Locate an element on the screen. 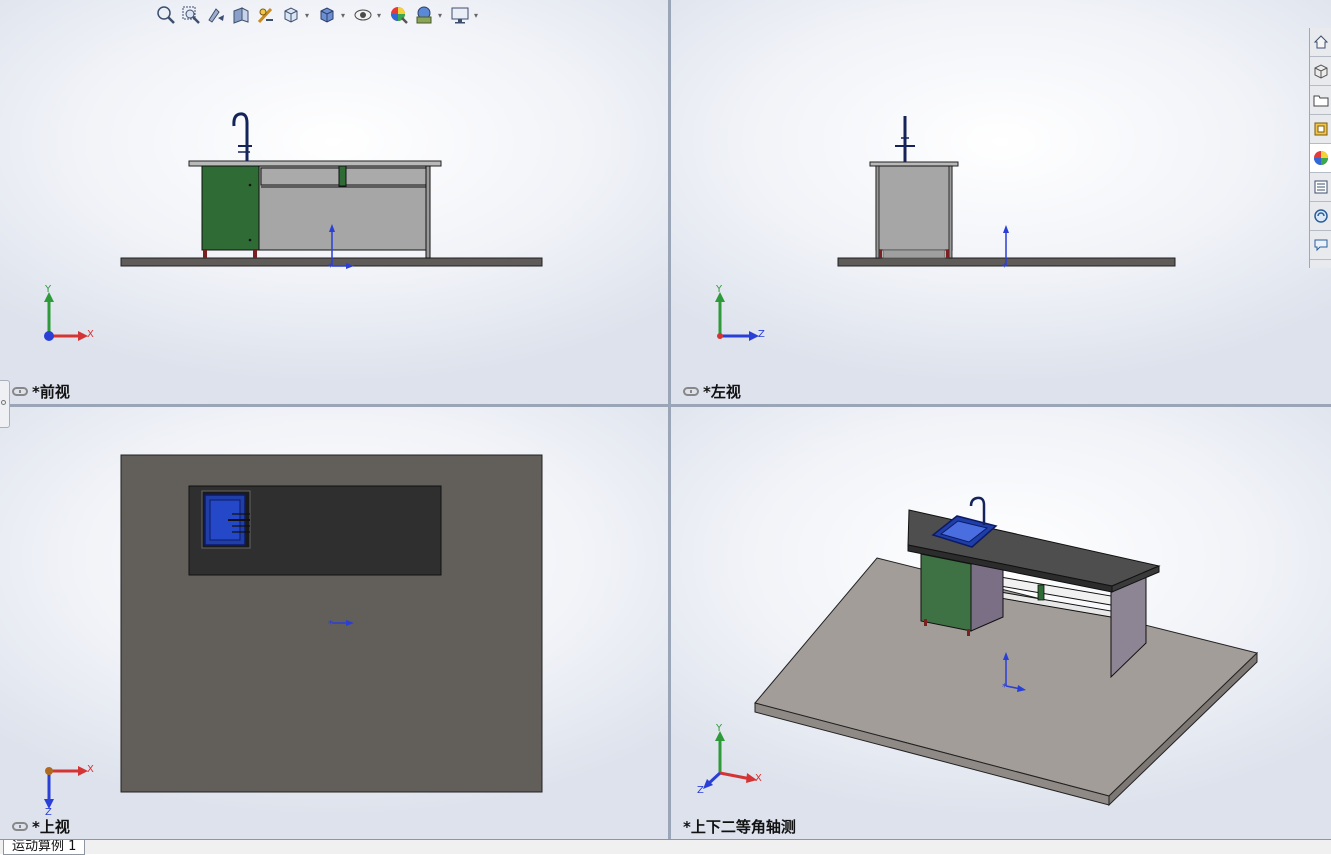 This screenshot has width=1331, height=855. view-label-front-text: *前视 is located at coordinates (51, 392).